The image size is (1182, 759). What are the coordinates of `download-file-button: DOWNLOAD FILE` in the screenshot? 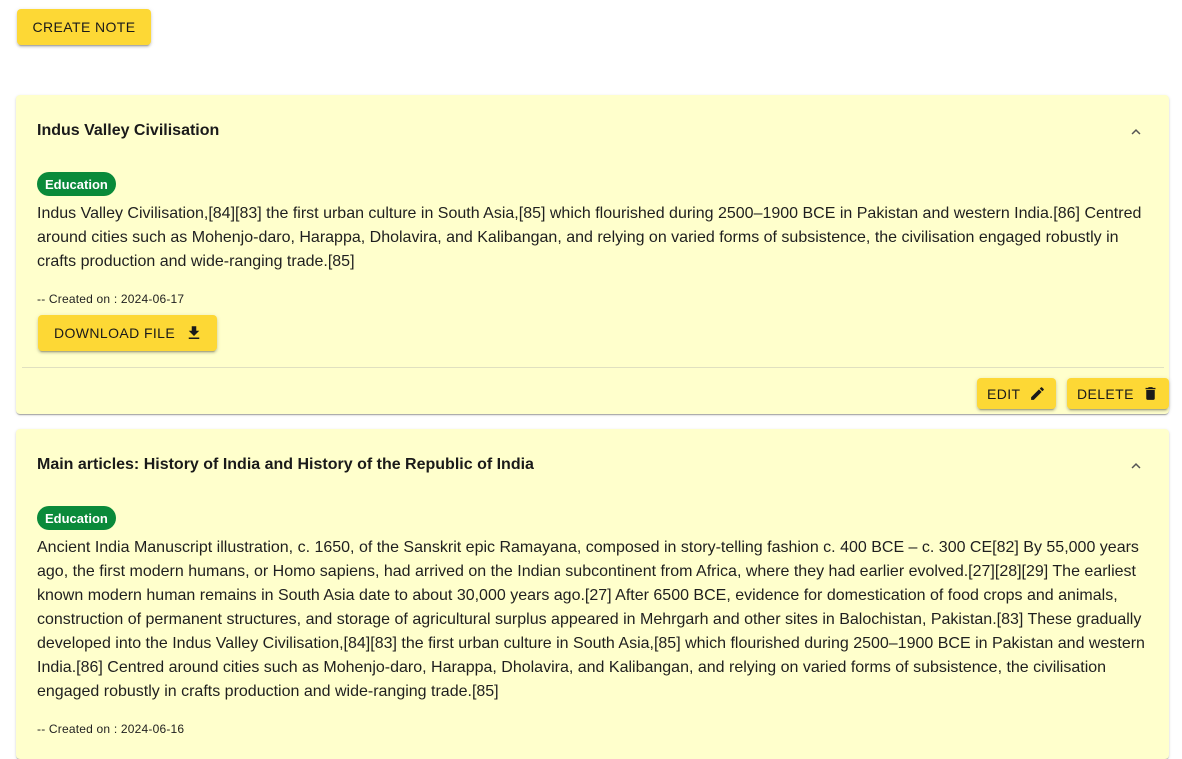 It's located at (128, 333).